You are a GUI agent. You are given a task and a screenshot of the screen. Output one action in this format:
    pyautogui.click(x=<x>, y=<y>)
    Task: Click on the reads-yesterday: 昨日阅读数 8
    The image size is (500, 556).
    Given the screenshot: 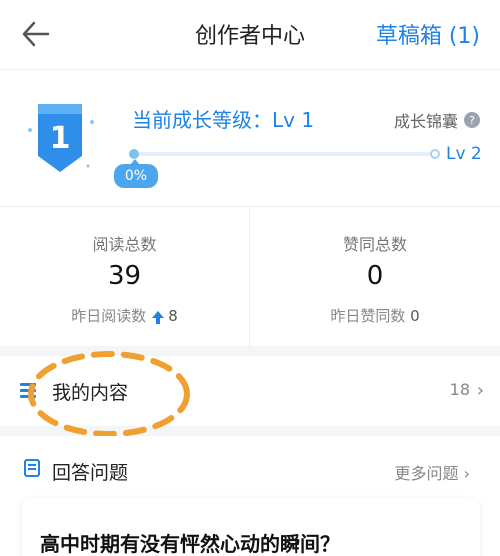 What is the action you would take?
    pyautogui.click(x=124, y=315)
    